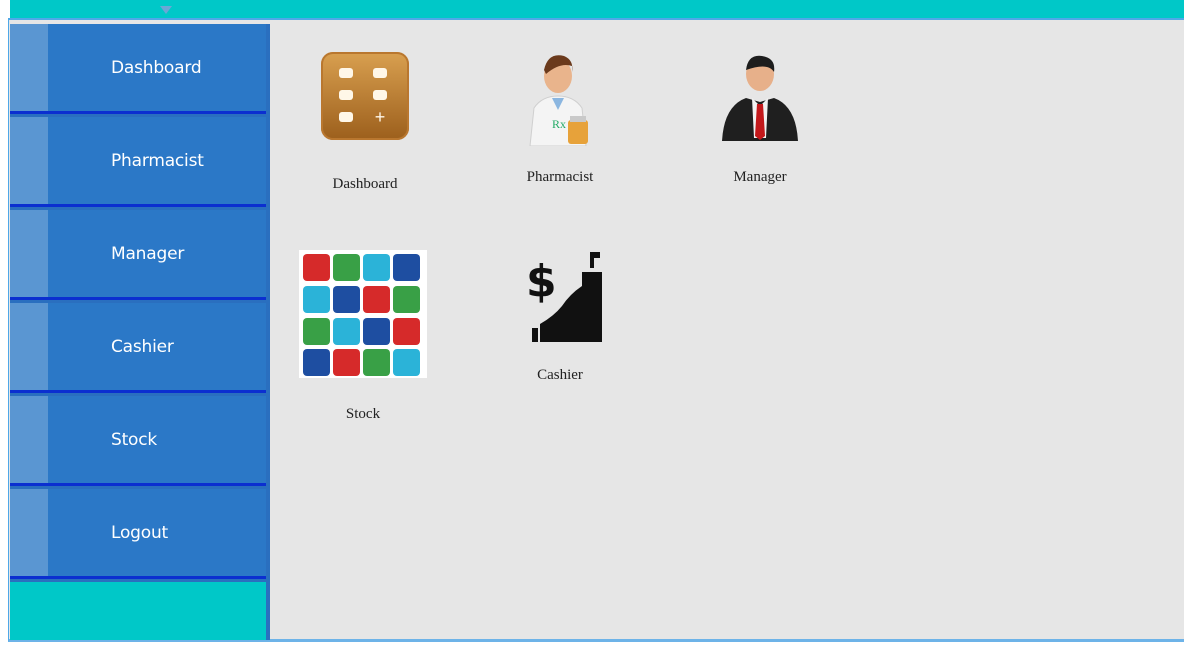  Describe the element at coordinates (363, 314) in the screenshot. I see `medicine-grid-icon` at that location.